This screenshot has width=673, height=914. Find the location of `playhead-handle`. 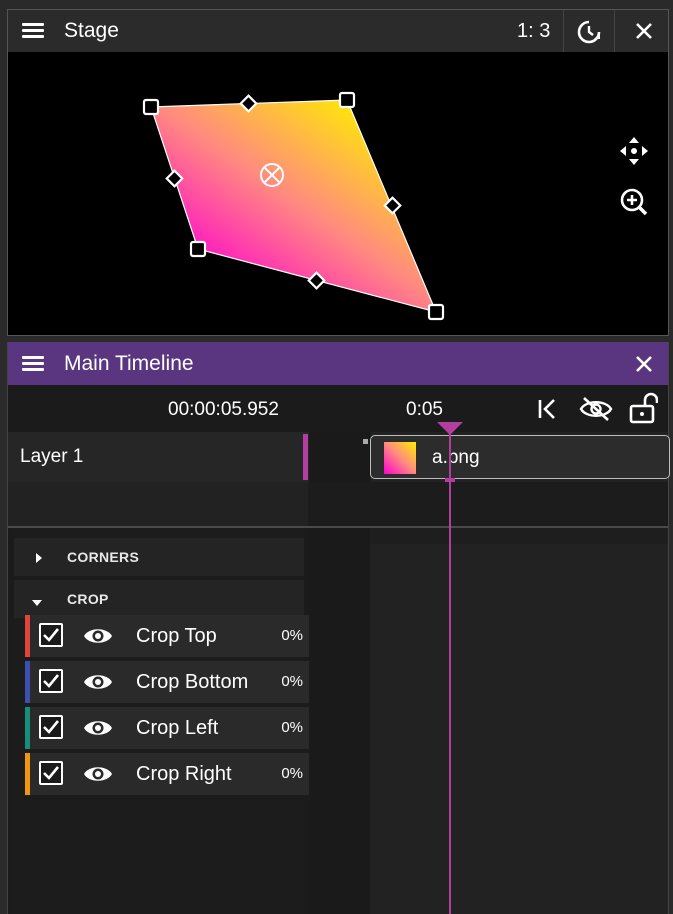

playhead-handle is located at coordinates (450, 429).